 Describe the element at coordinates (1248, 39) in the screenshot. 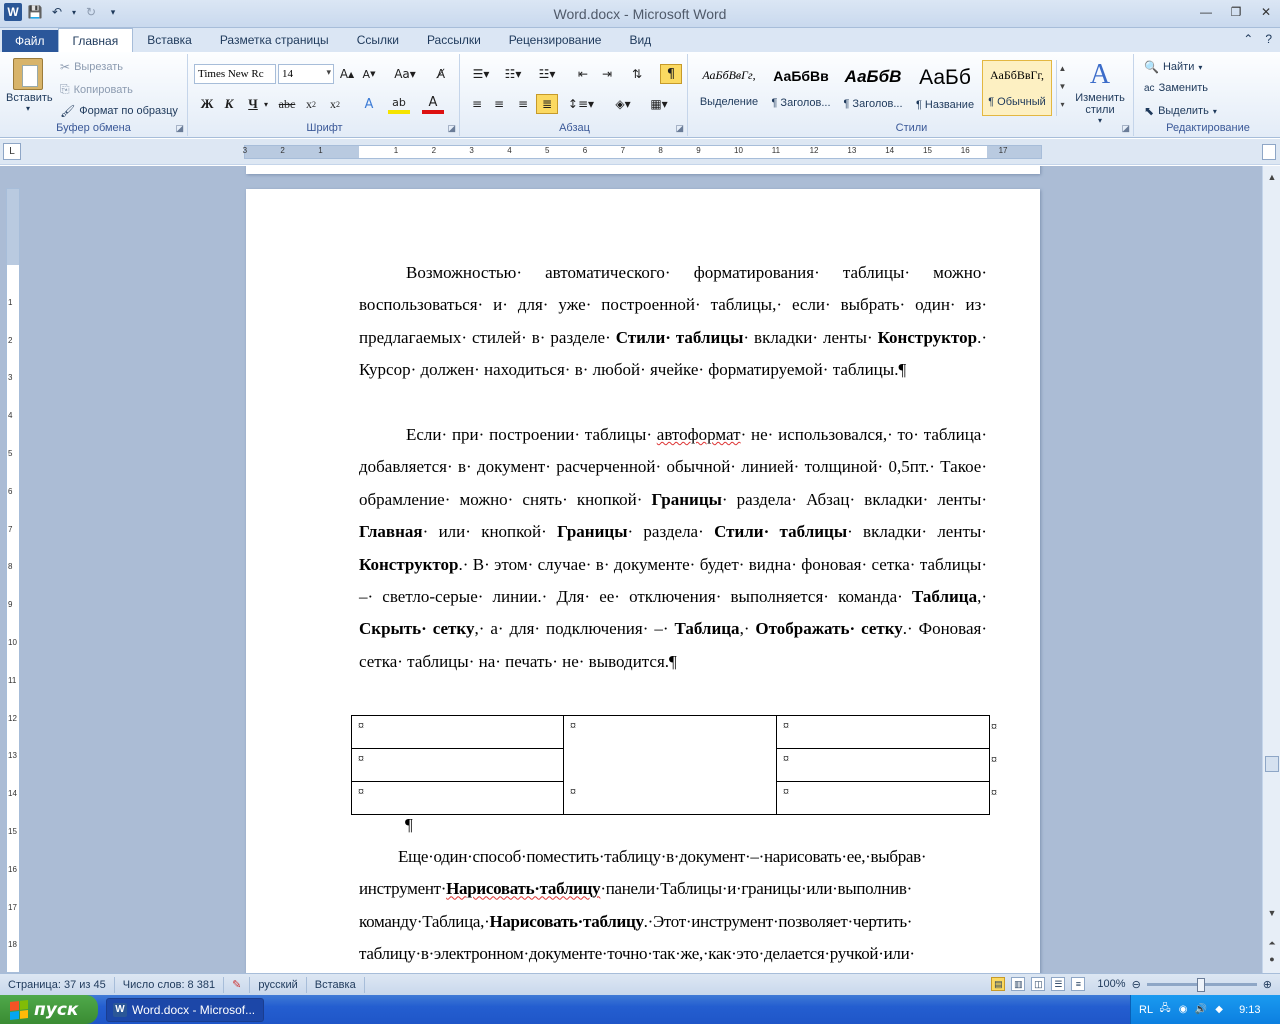

I see `minimize-ribbon-icon: ⌃` at that location.